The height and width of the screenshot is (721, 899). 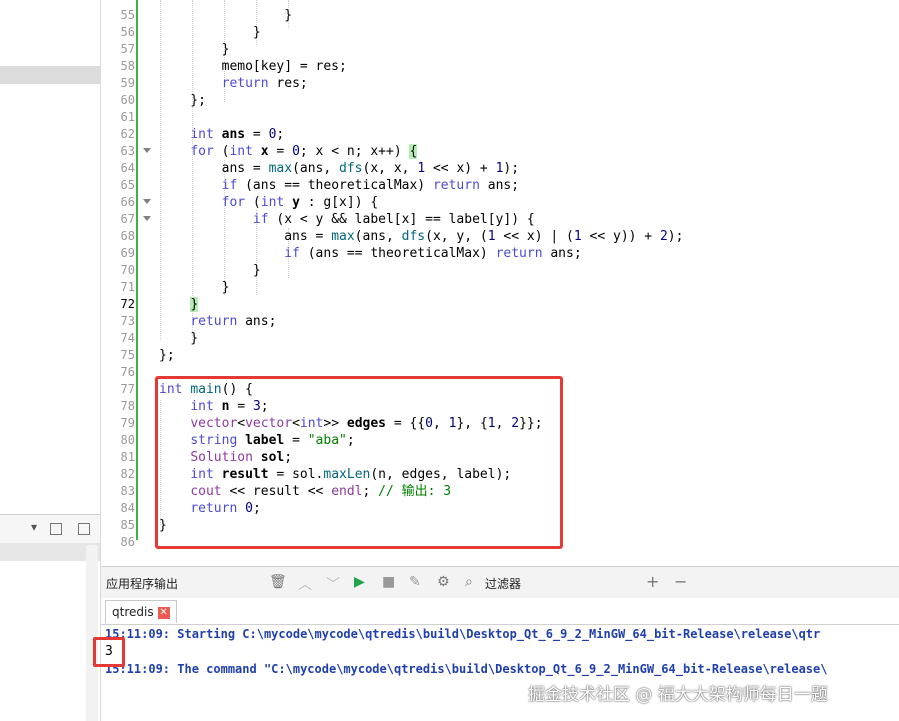 What do you see at coordinates (359, 462) in the screenshot?
I see `highlight-box-main` at bounding box center [359, 462].